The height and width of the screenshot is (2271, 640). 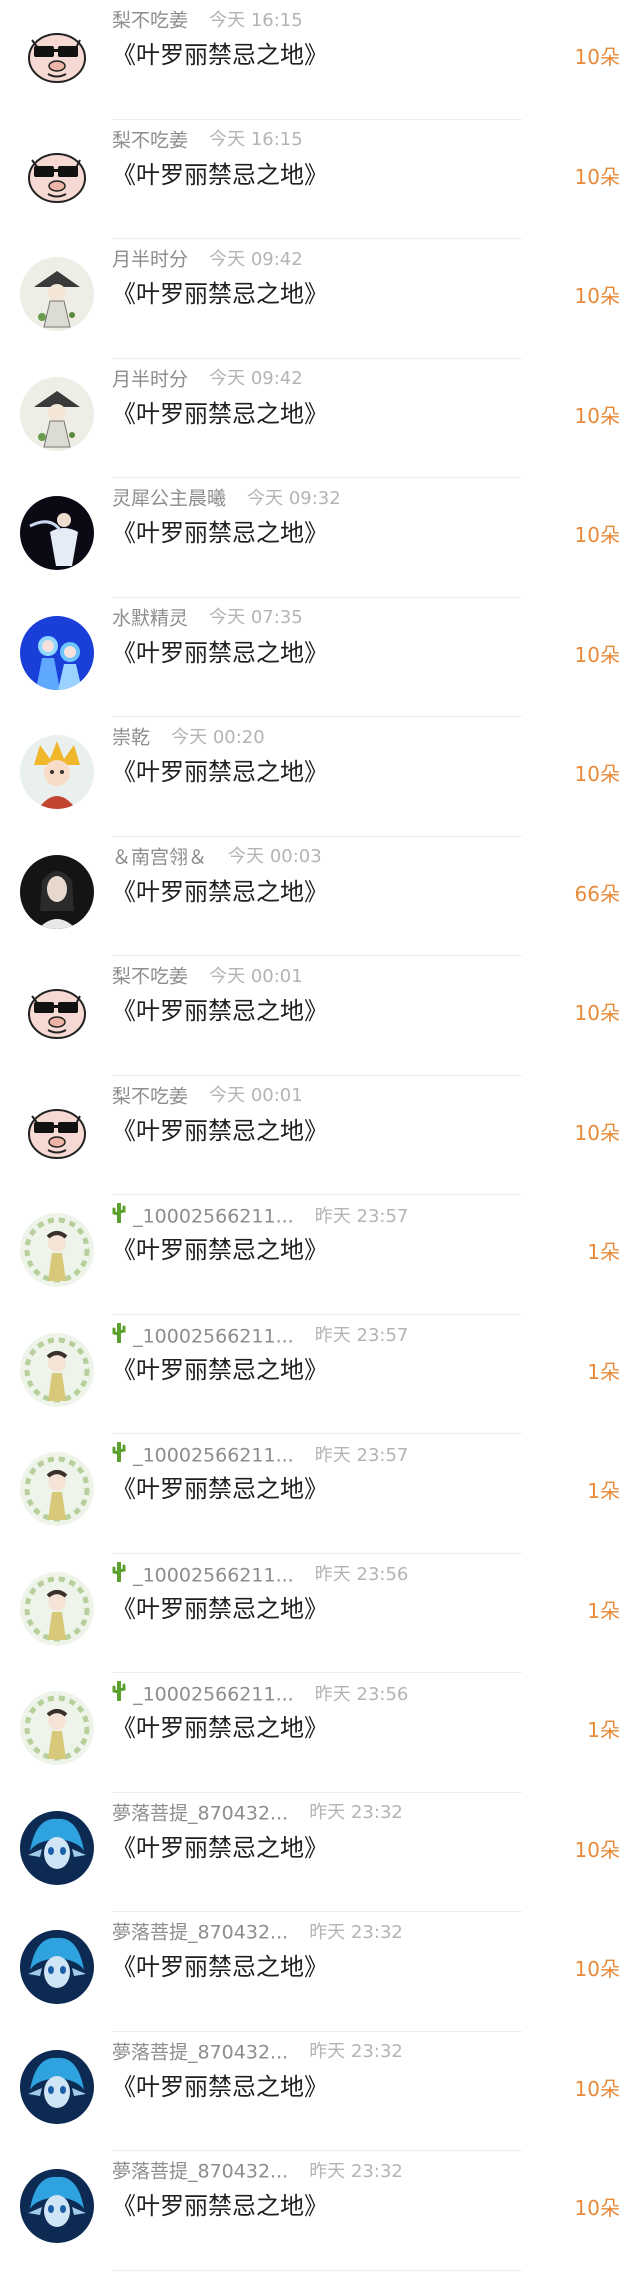 I want to click on record-meta: 梨不吃姜 今天 00:01, so click(x=207, y=976).